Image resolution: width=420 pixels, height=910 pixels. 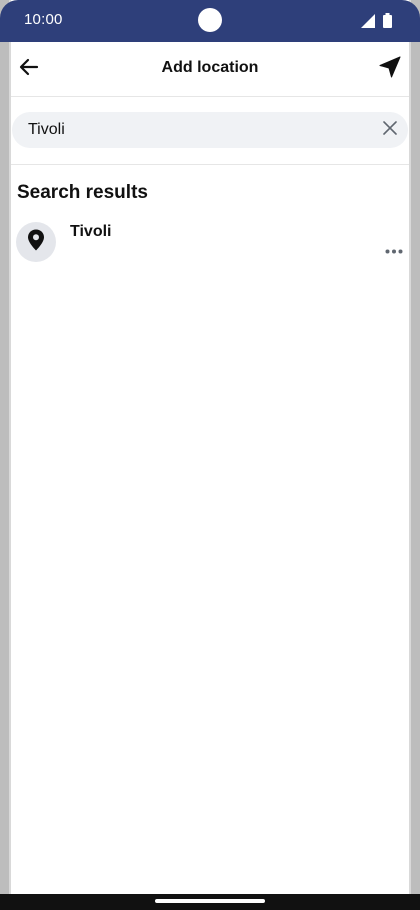 I want to click on location-pin-icon, so click(x=36, y=242).